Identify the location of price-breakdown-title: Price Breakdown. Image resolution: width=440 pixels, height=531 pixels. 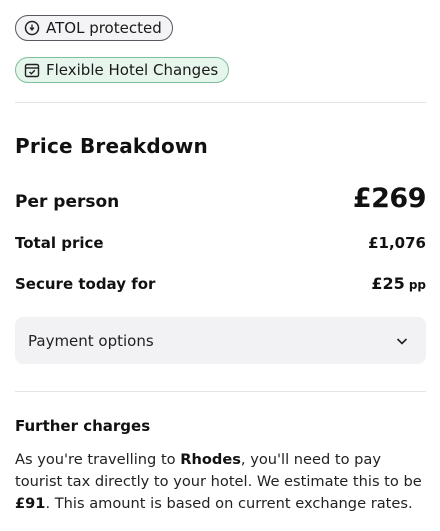
(111, 146).